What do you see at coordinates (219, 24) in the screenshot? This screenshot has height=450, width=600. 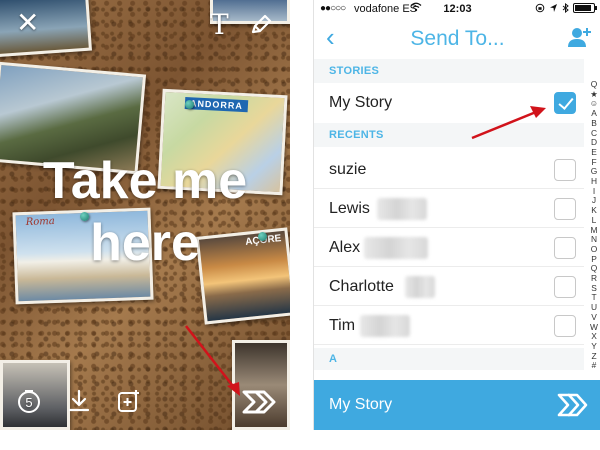 I see `text-tool-icon: T` at bounding box center [219, 24].